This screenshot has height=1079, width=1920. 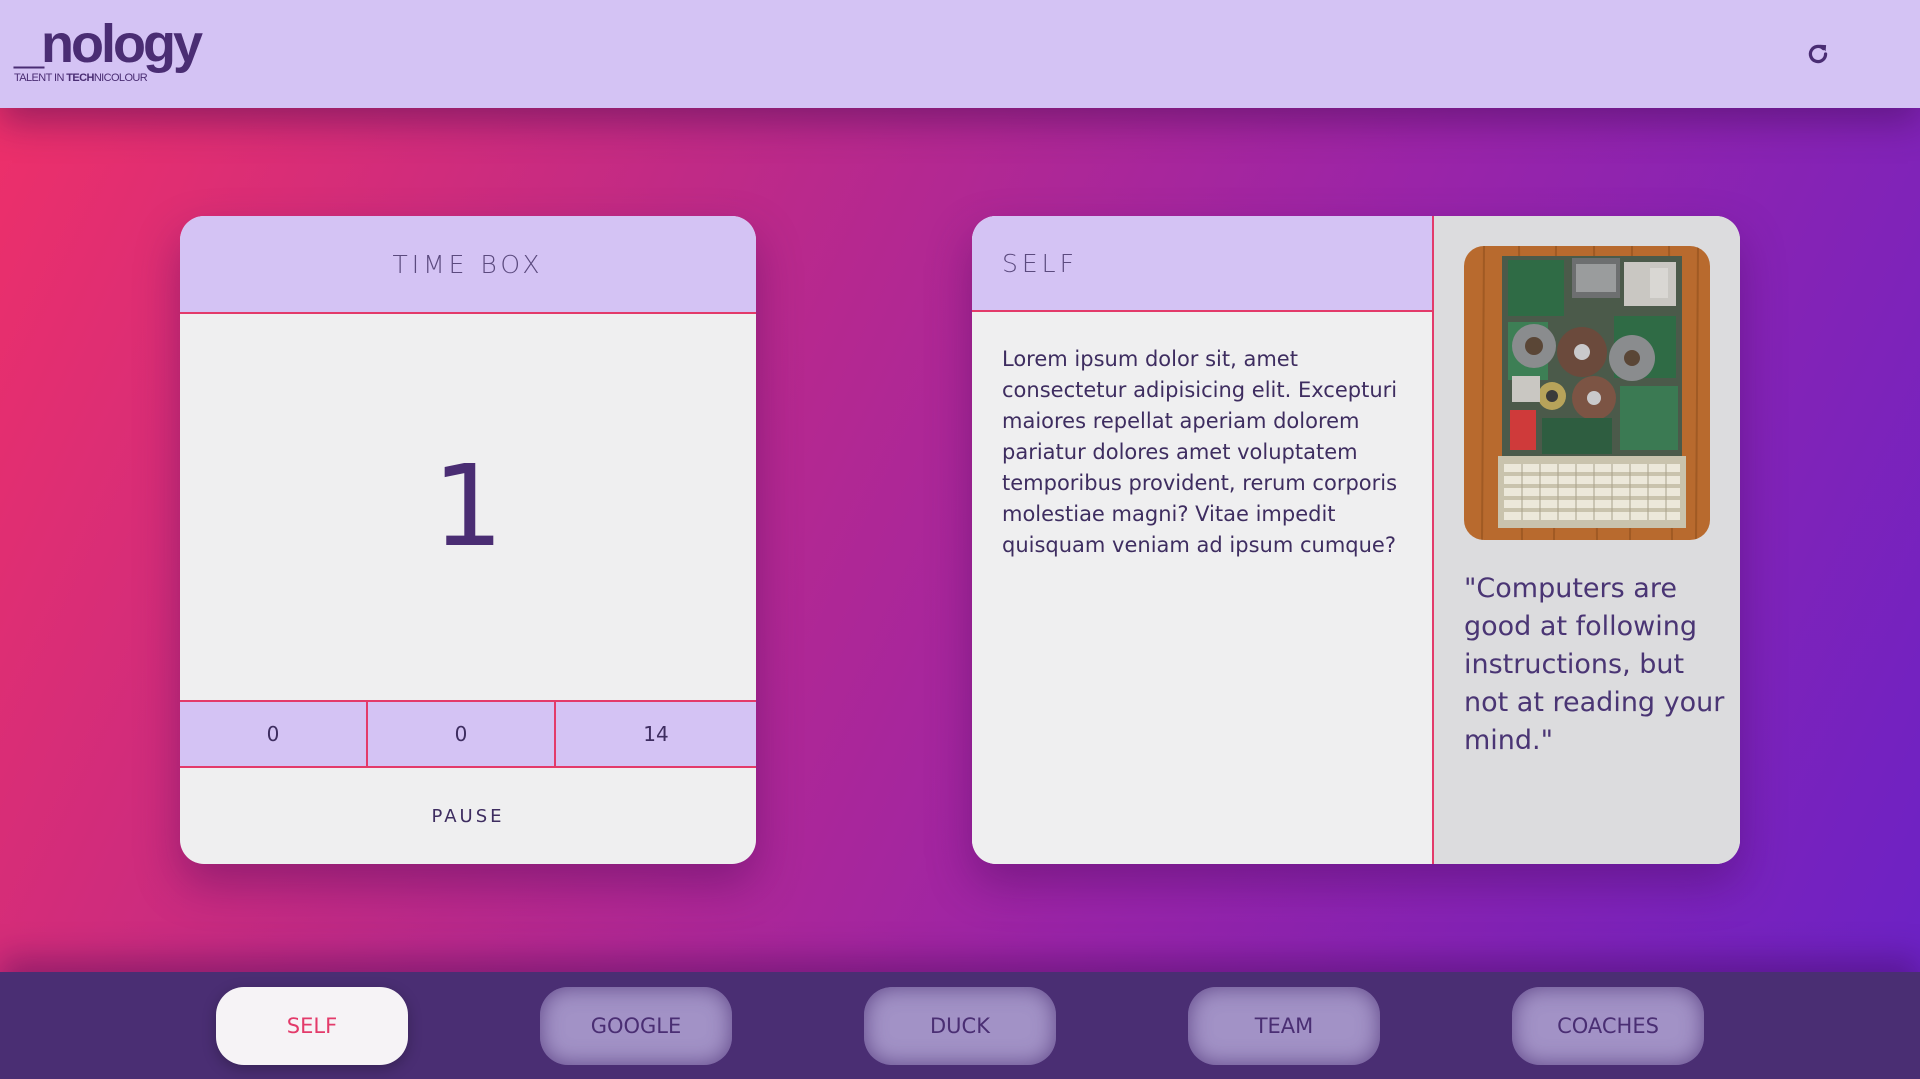 I want to click on refresh-icon, so click(x=1818, y=54).